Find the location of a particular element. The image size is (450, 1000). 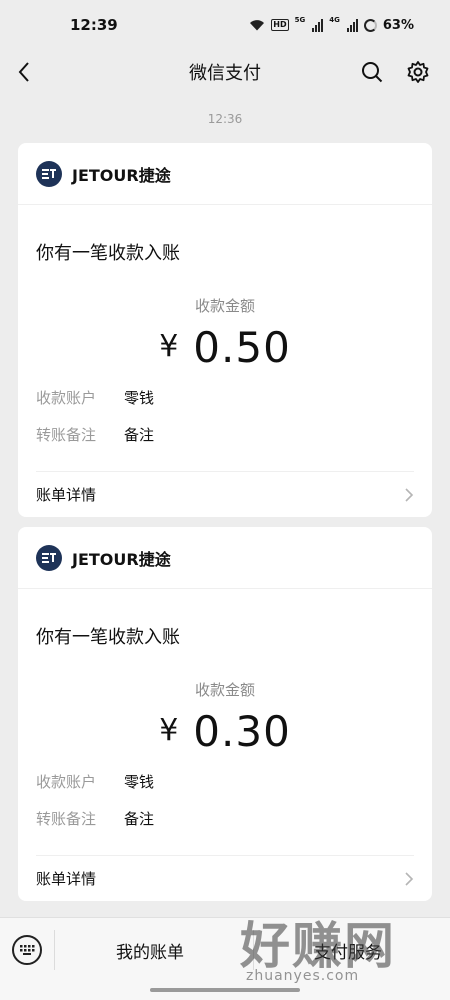

search-button is located at coordinates (372, 72).